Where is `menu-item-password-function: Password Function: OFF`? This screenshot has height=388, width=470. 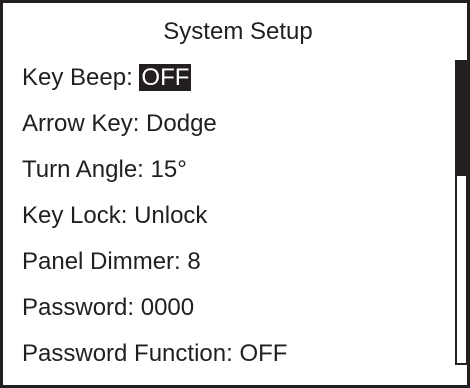
menu-item-password-function: Password Function: OFF is located at coordinates (154, 362).